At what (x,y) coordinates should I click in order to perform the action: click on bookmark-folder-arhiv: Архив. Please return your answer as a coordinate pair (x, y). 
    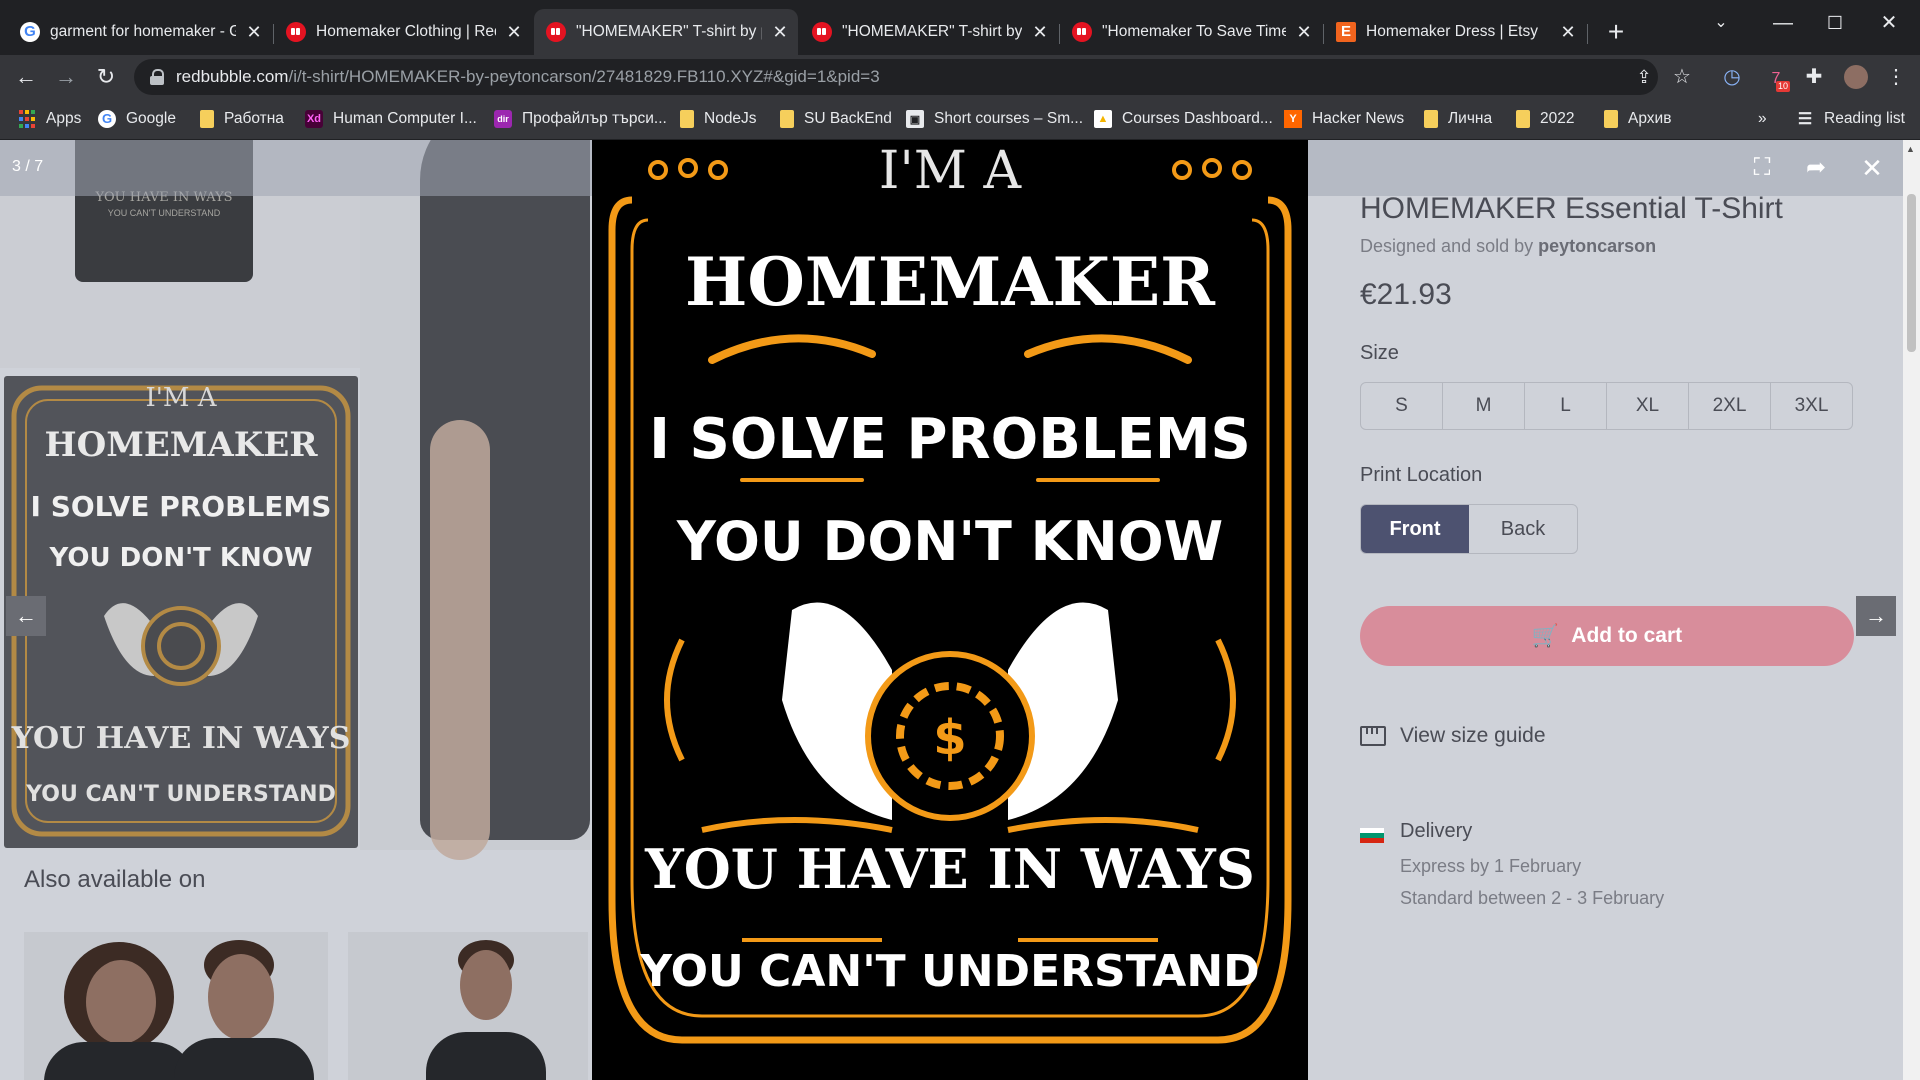
    Looking at the image, I should click on (1637, 119).